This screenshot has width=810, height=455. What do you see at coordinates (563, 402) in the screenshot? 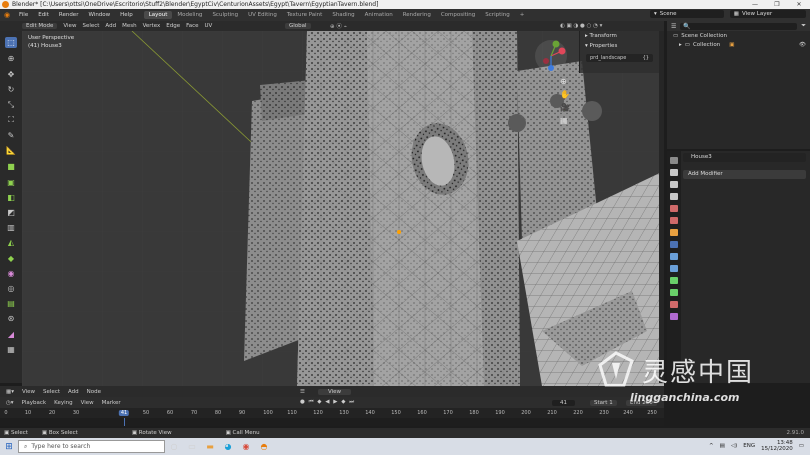
I see `current-frame-field: 41` at bounding box center [563, 402].